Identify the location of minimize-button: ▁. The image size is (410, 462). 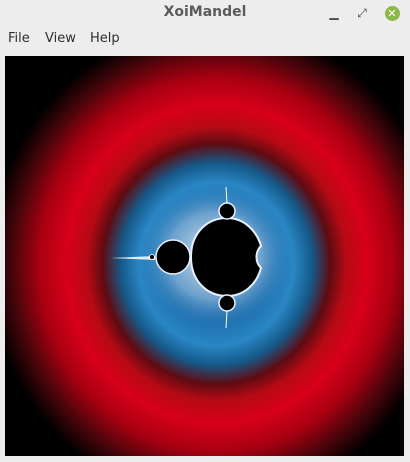
(334, 13).